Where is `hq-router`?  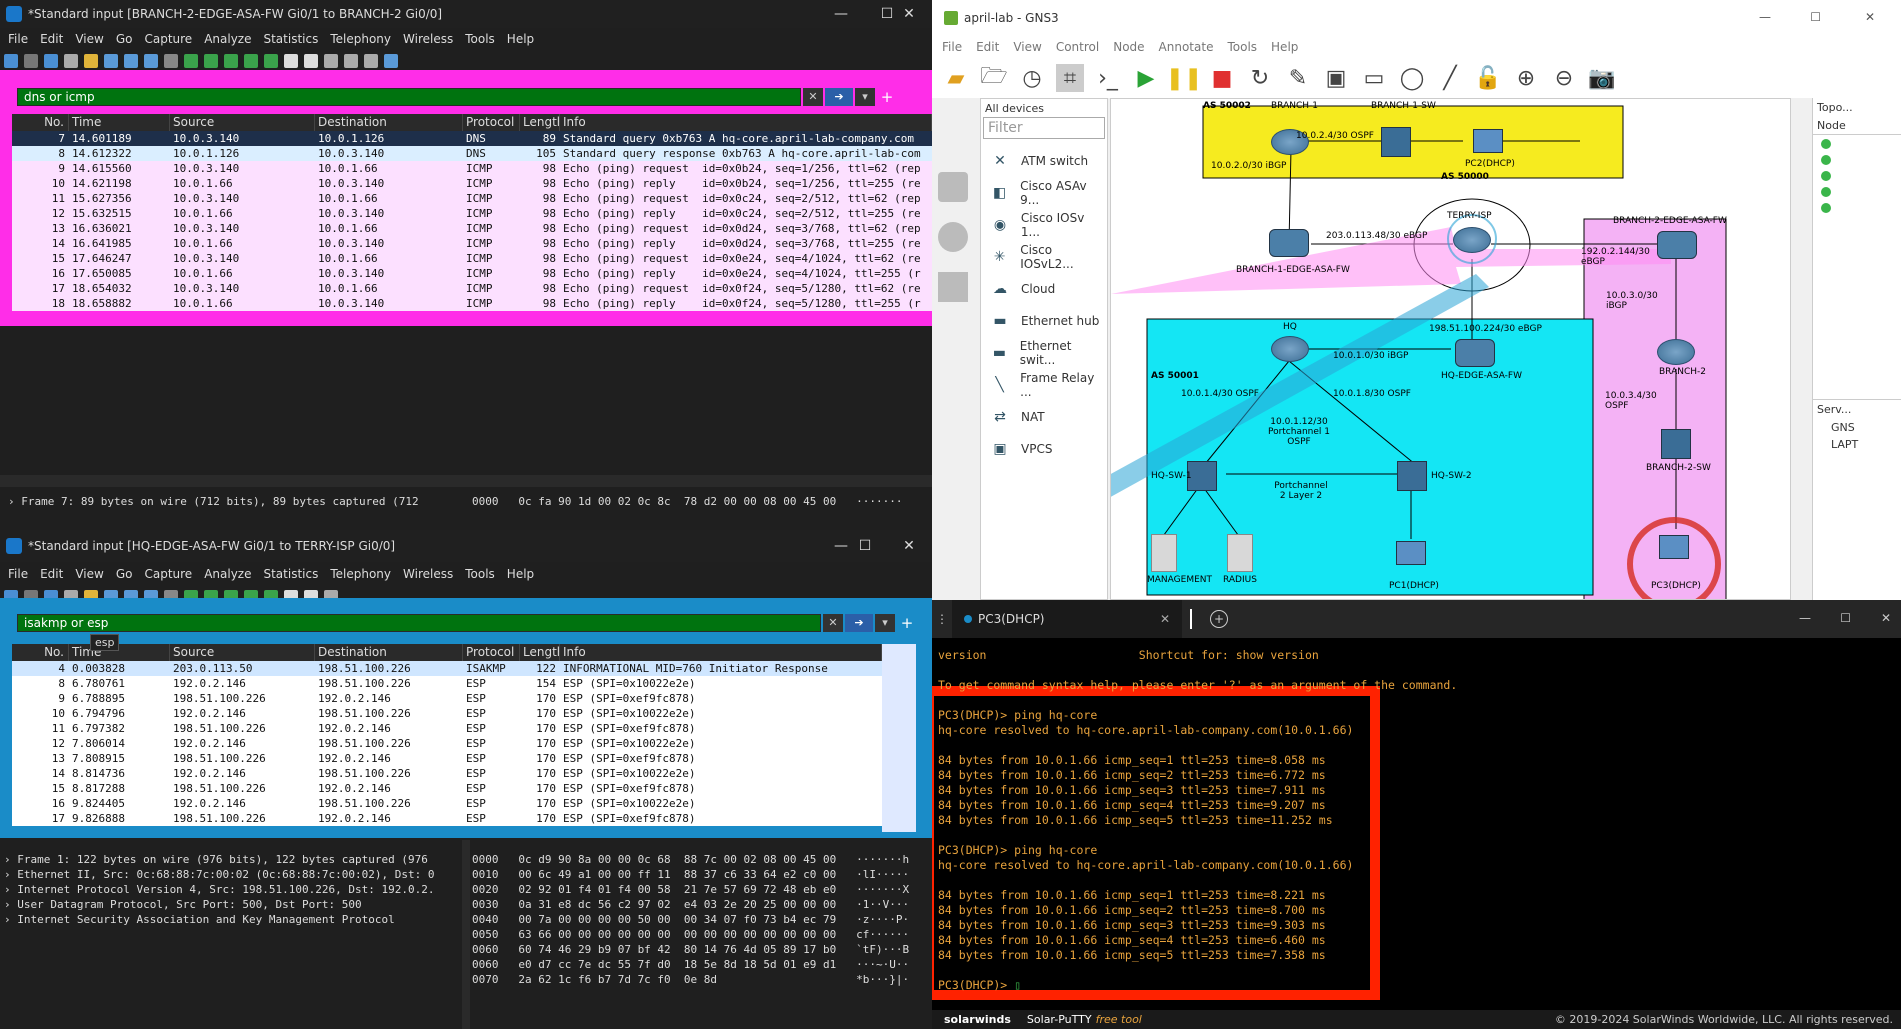 hq-router is located at coordinates (1290, 349).